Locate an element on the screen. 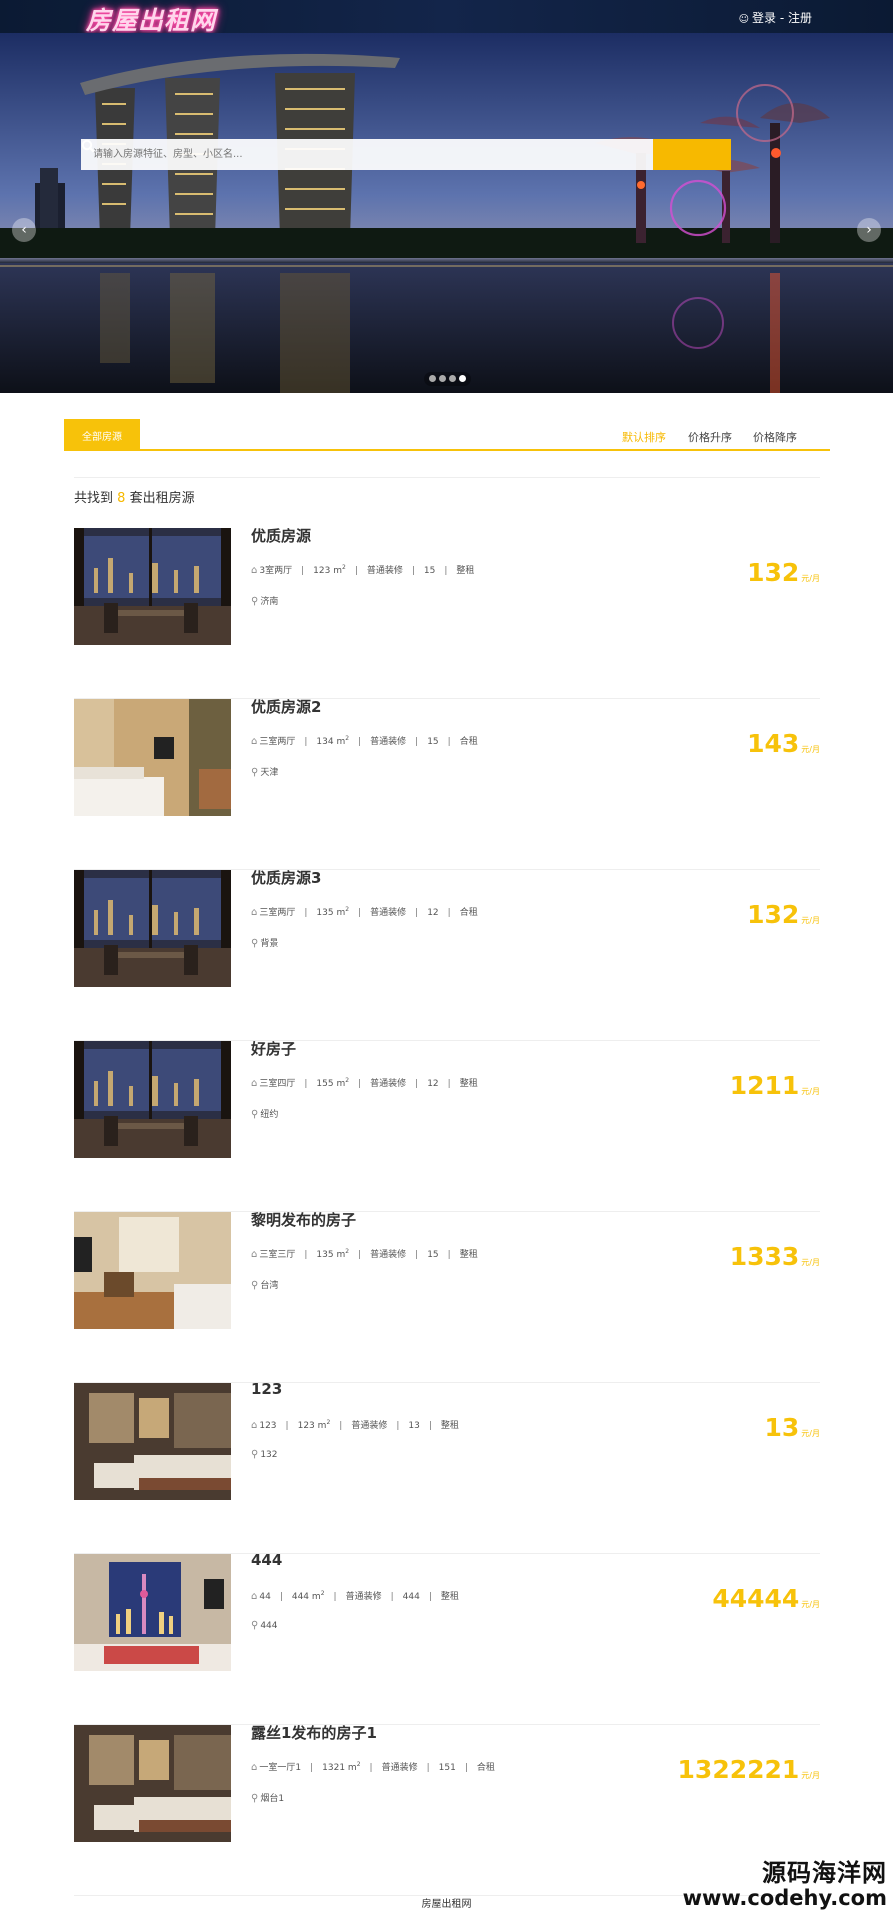 The width and height of the screenshot is (893, 1920). sort-price-desc: 价格降序 is located at coordinates (775, 437).